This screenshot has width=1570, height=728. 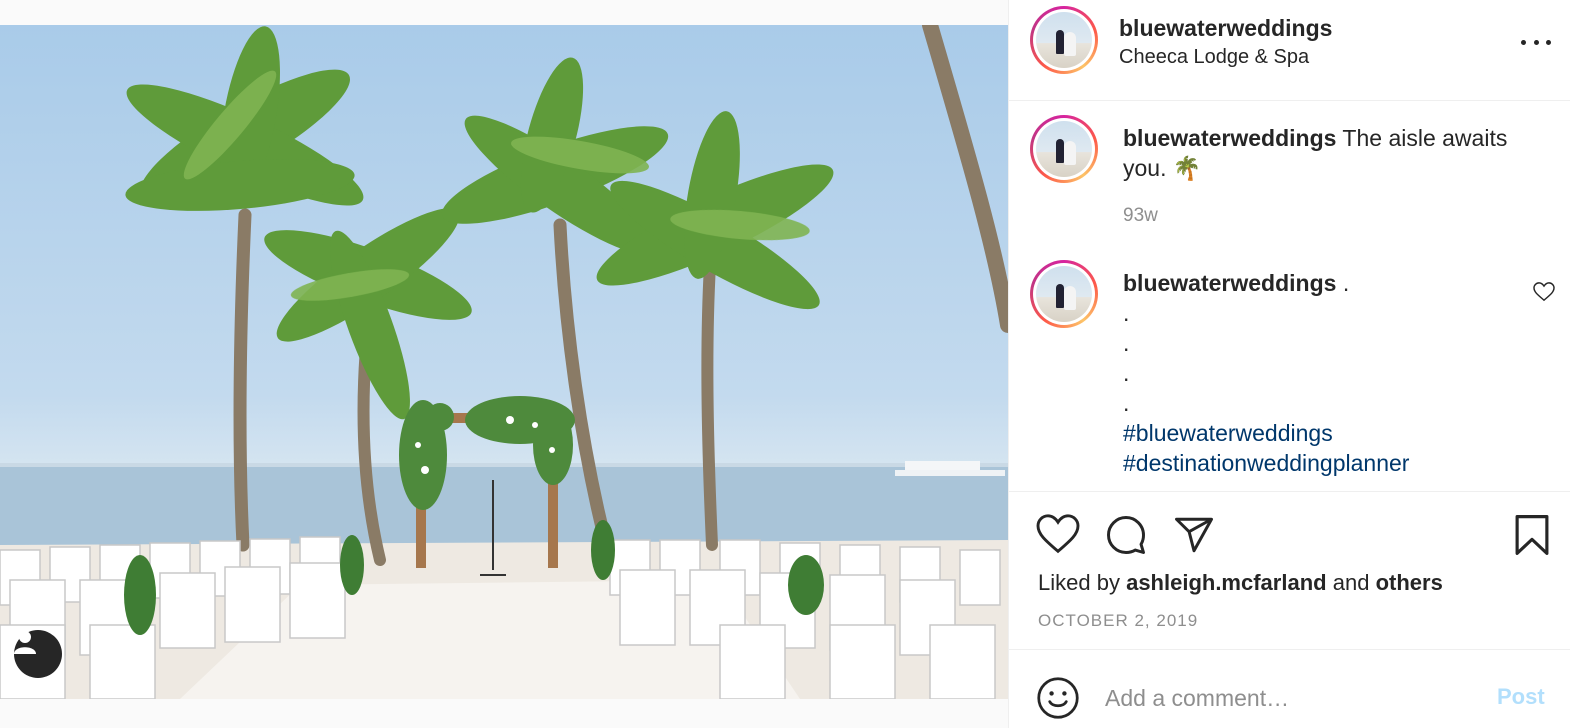 I want to click on add-comment-bar: Post, so click(x=1289, y=689).